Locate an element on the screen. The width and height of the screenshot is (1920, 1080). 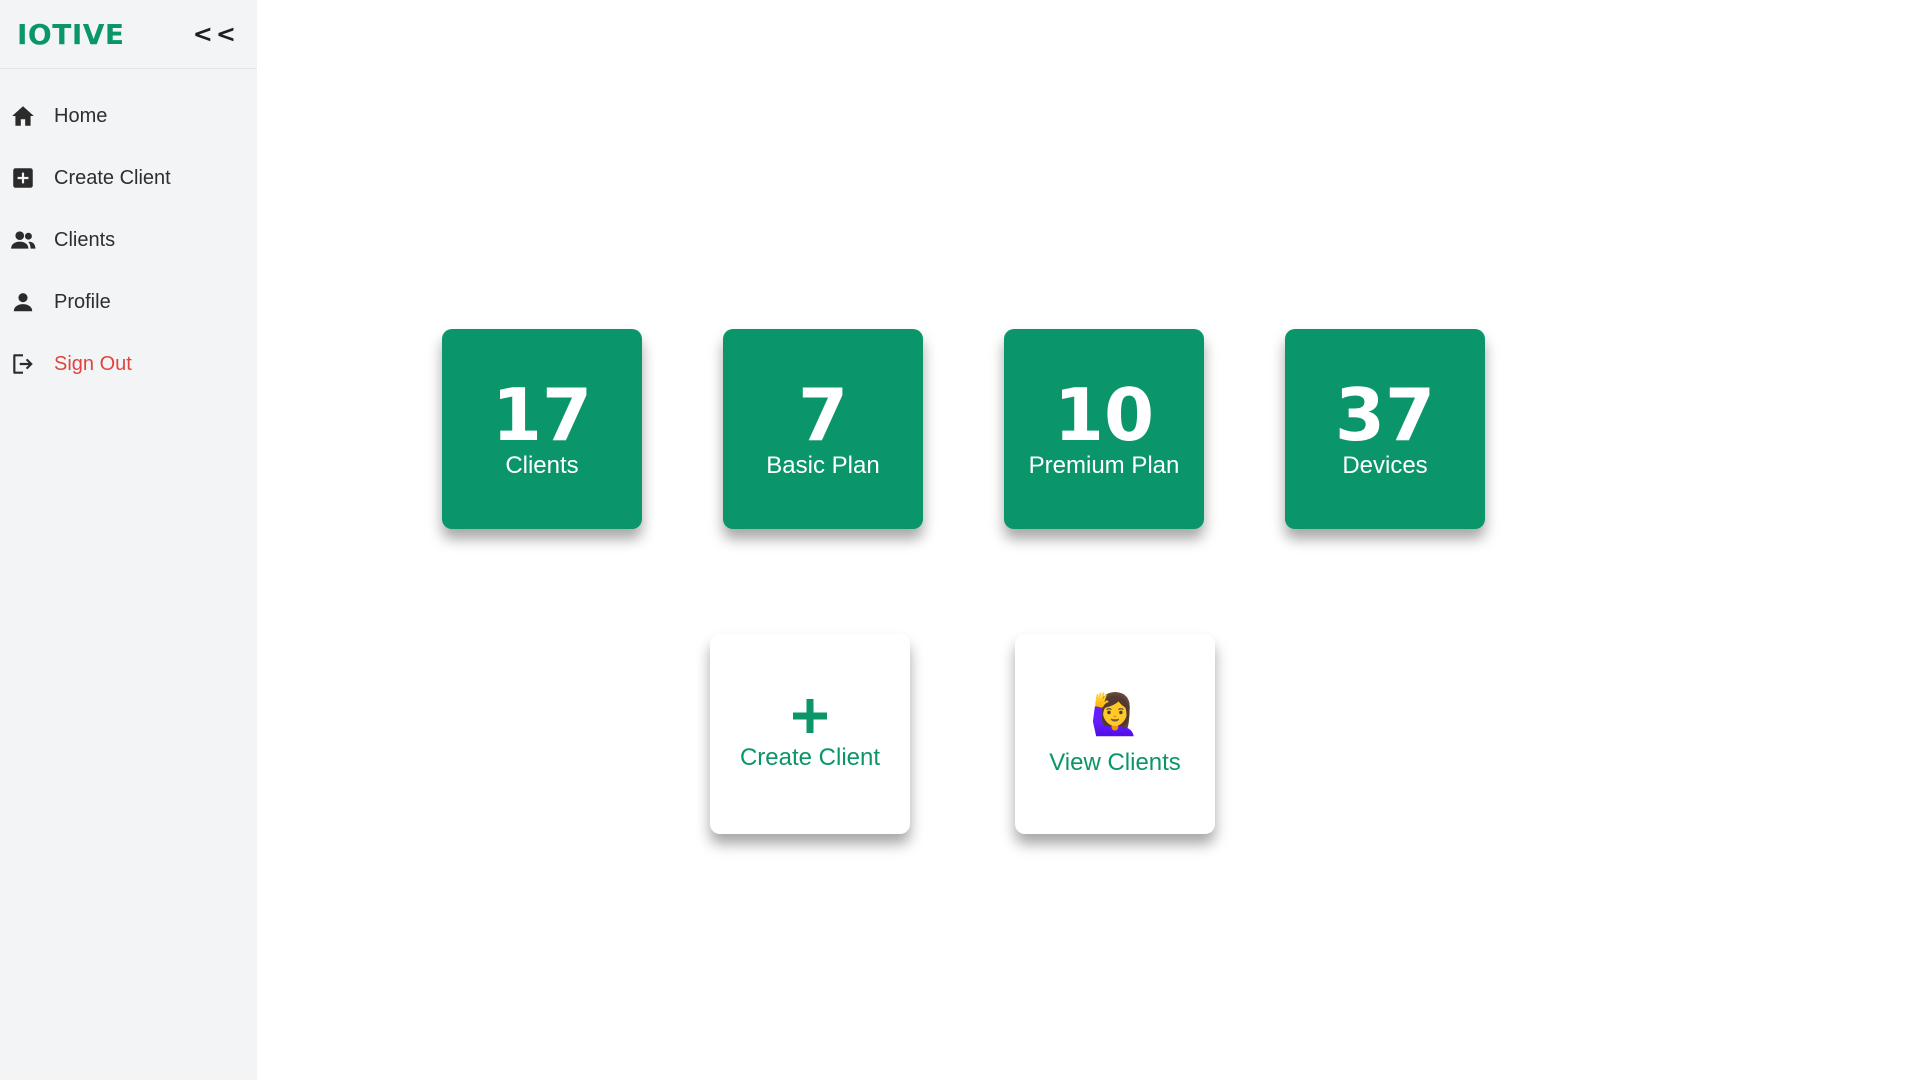
stat-card-clients: 17 Clients is located at coordinates (542, 429).